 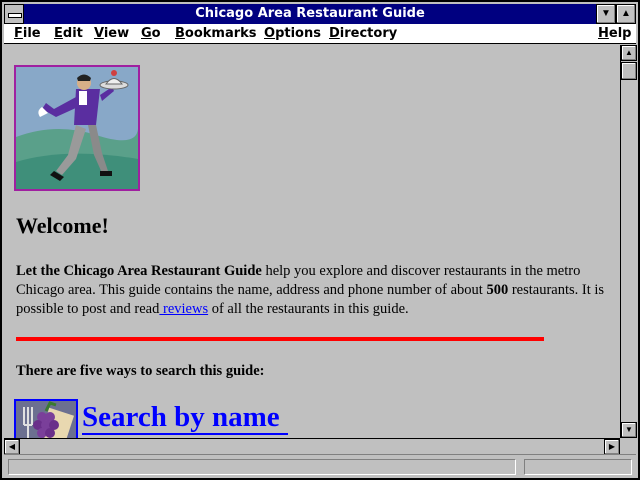 I want to click on scroll-left-button: ◀, so click(x=12, y=447).